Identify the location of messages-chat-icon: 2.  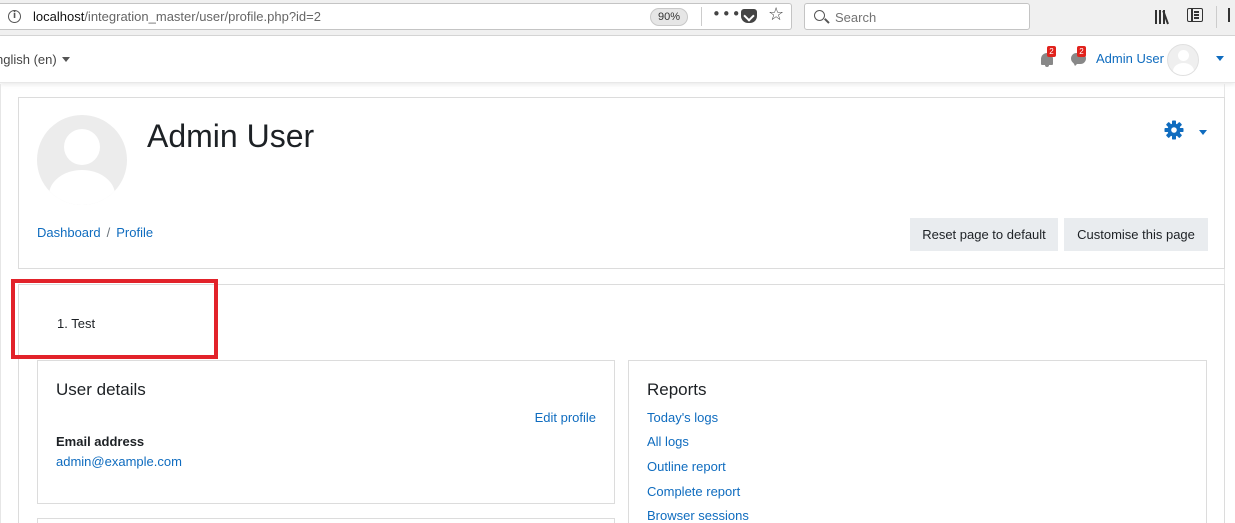
(1078, 56).